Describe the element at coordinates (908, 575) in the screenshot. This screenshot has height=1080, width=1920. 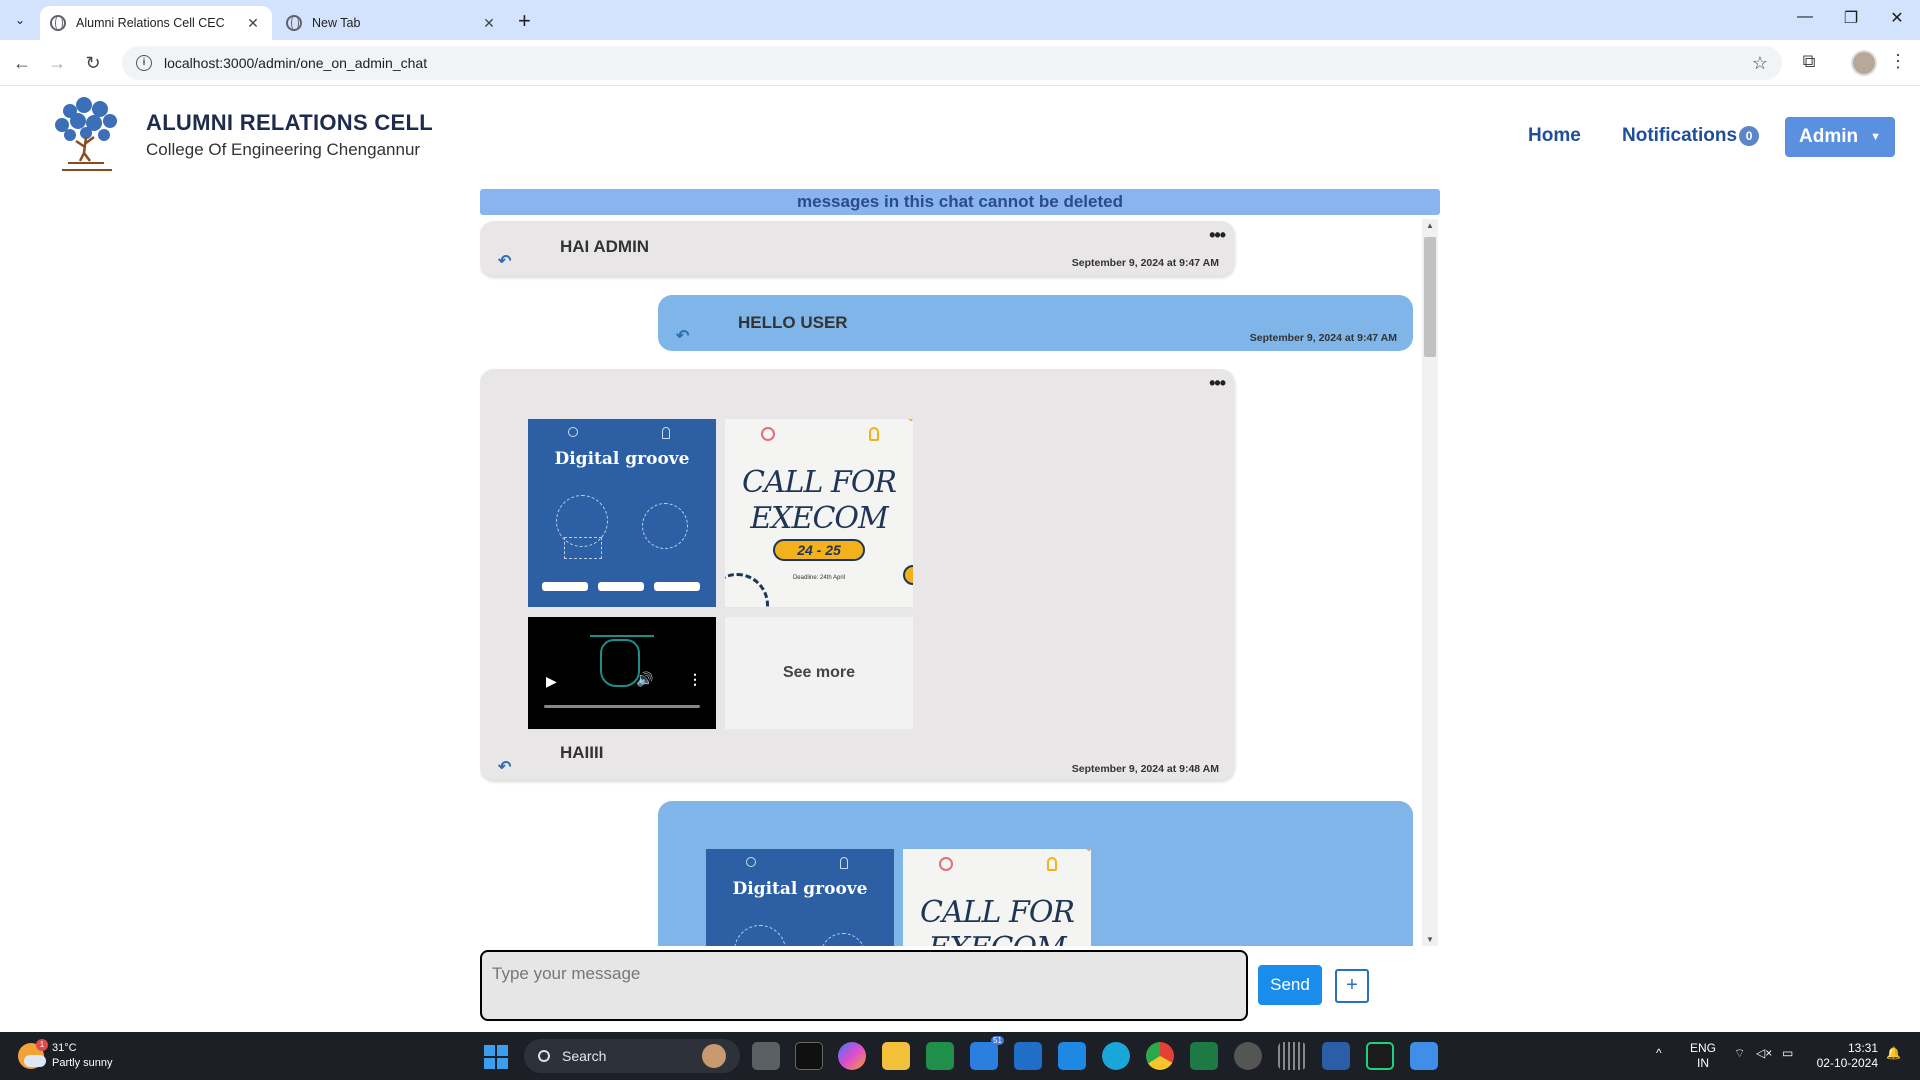
I see `decor-dot` at that location.